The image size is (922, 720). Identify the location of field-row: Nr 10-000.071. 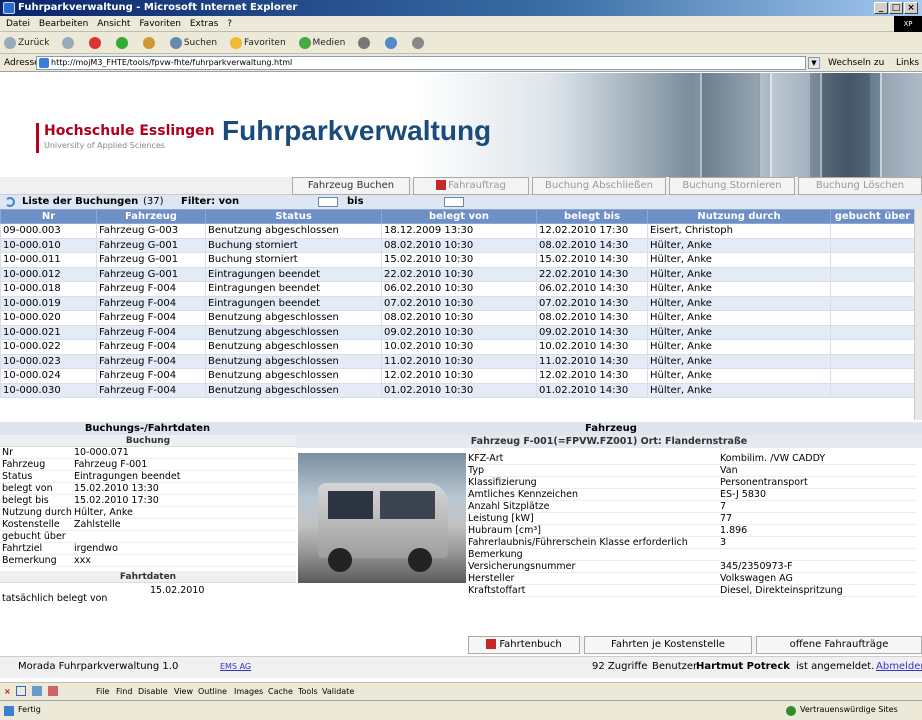
(148, 453).